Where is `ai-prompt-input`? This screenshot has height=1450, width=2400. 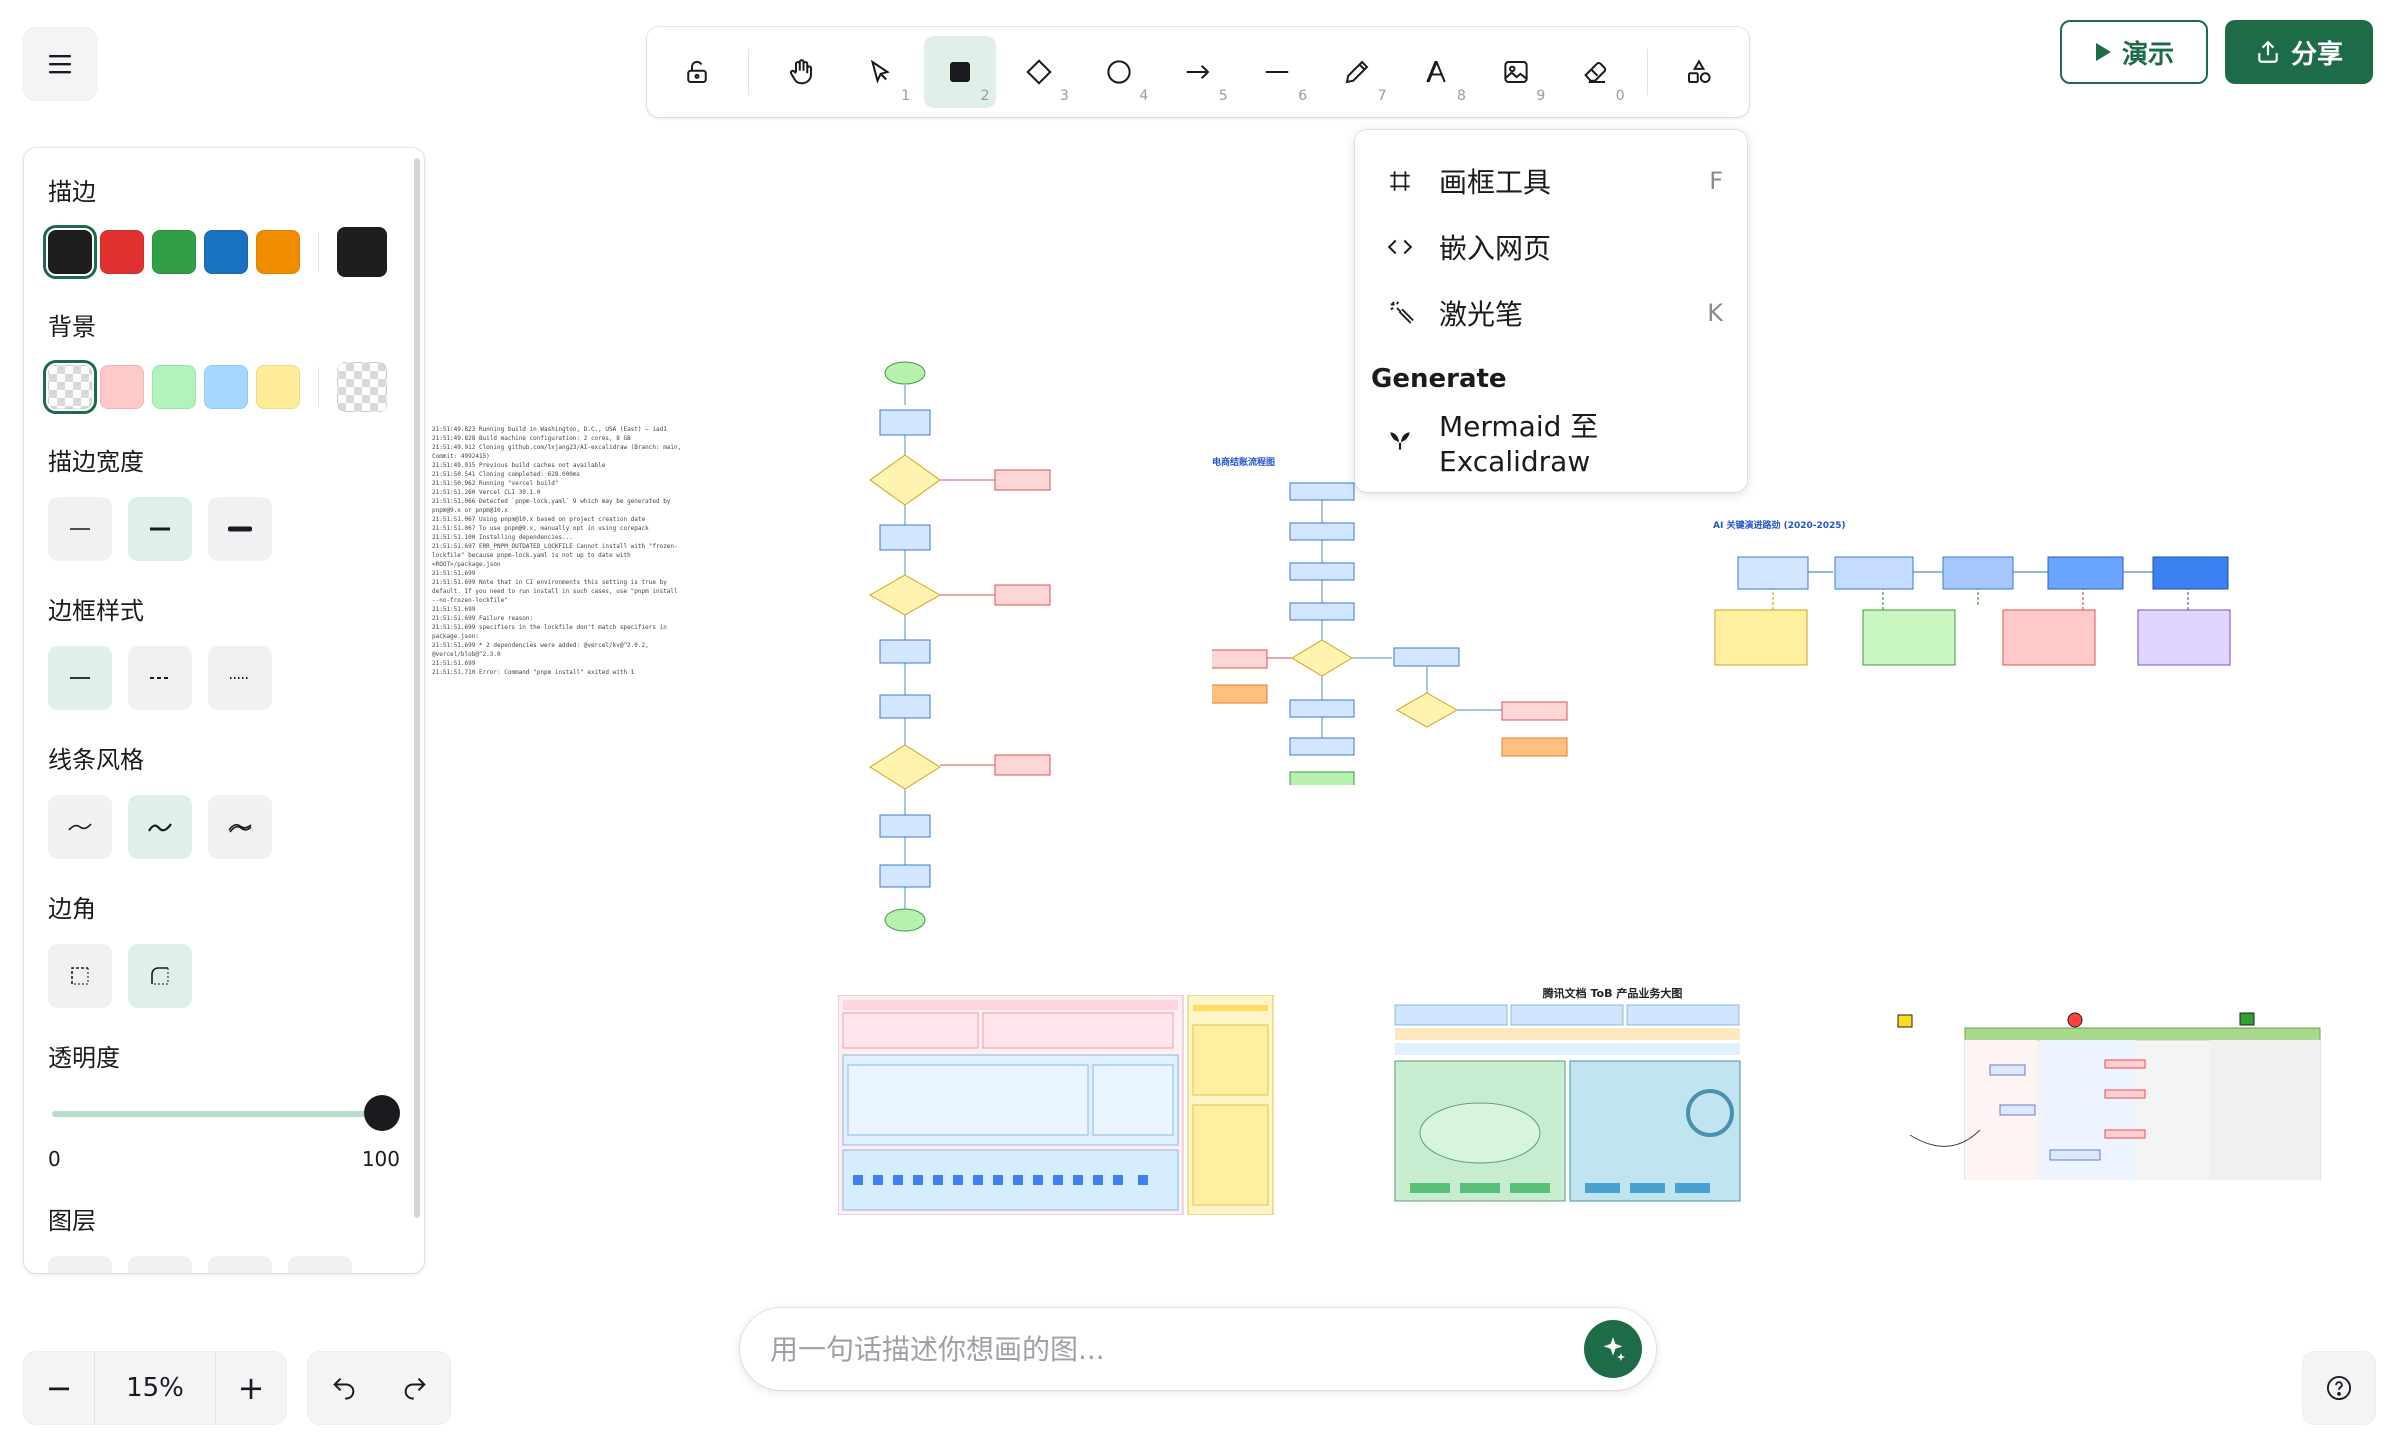
ai-prompt-input is located at coordinates (1177, 1349).